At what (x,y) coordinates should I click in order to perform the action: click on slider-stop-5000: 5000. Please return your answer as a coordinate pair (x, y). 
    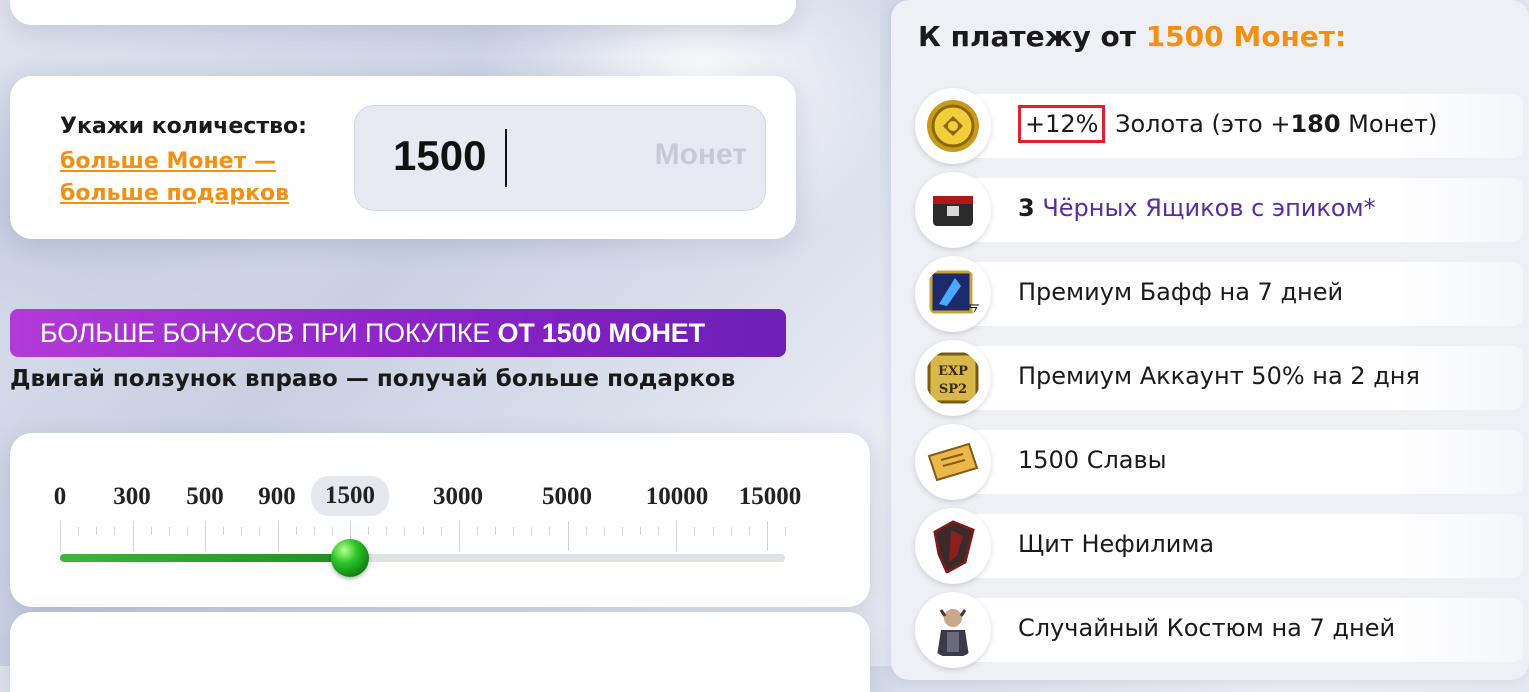
    Looking at the image, I should click on (567, 497).